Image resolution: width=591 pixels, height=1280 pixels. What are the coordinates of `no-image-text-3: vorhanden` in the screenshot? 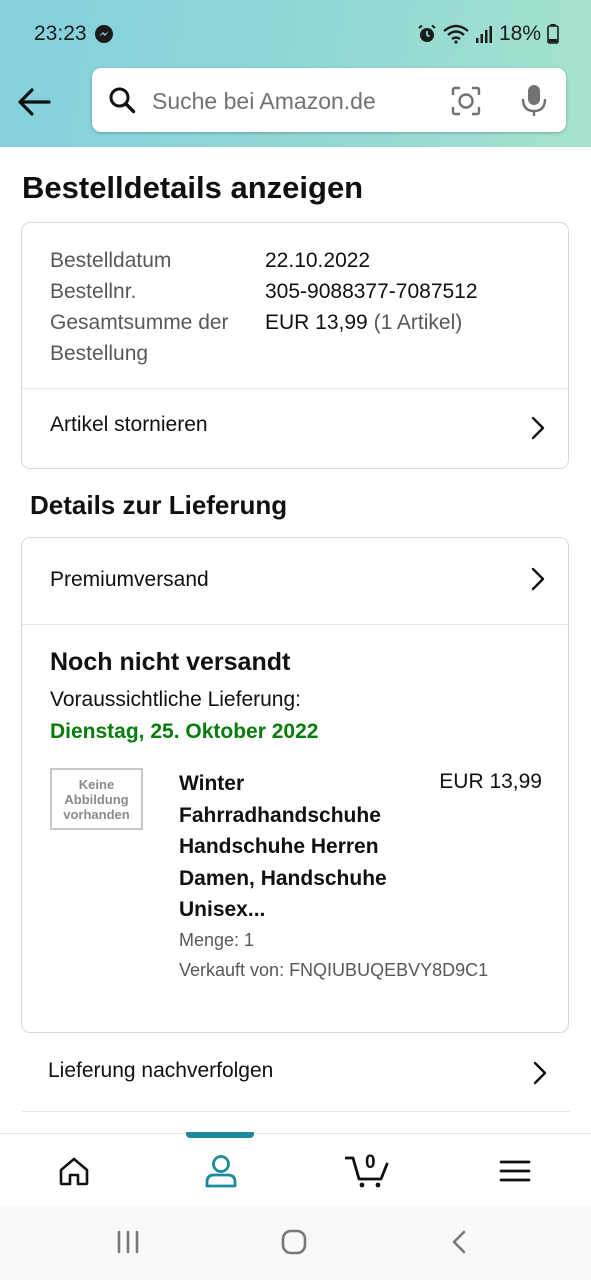 It's located at (96, 814).